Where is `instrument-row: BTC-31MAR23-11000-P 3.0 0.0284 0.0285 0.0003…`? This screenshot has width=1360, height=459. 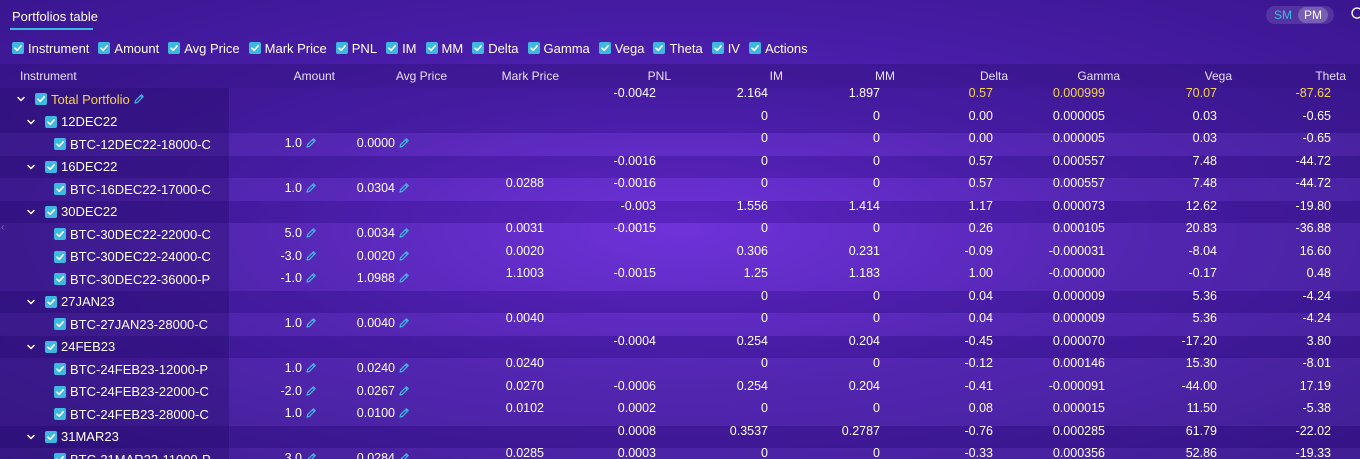
instrument-row: BTC-31MAR23-11000-P 3.0 0.0284 0.0285 0.0003… is located at coordinates (680, 452).